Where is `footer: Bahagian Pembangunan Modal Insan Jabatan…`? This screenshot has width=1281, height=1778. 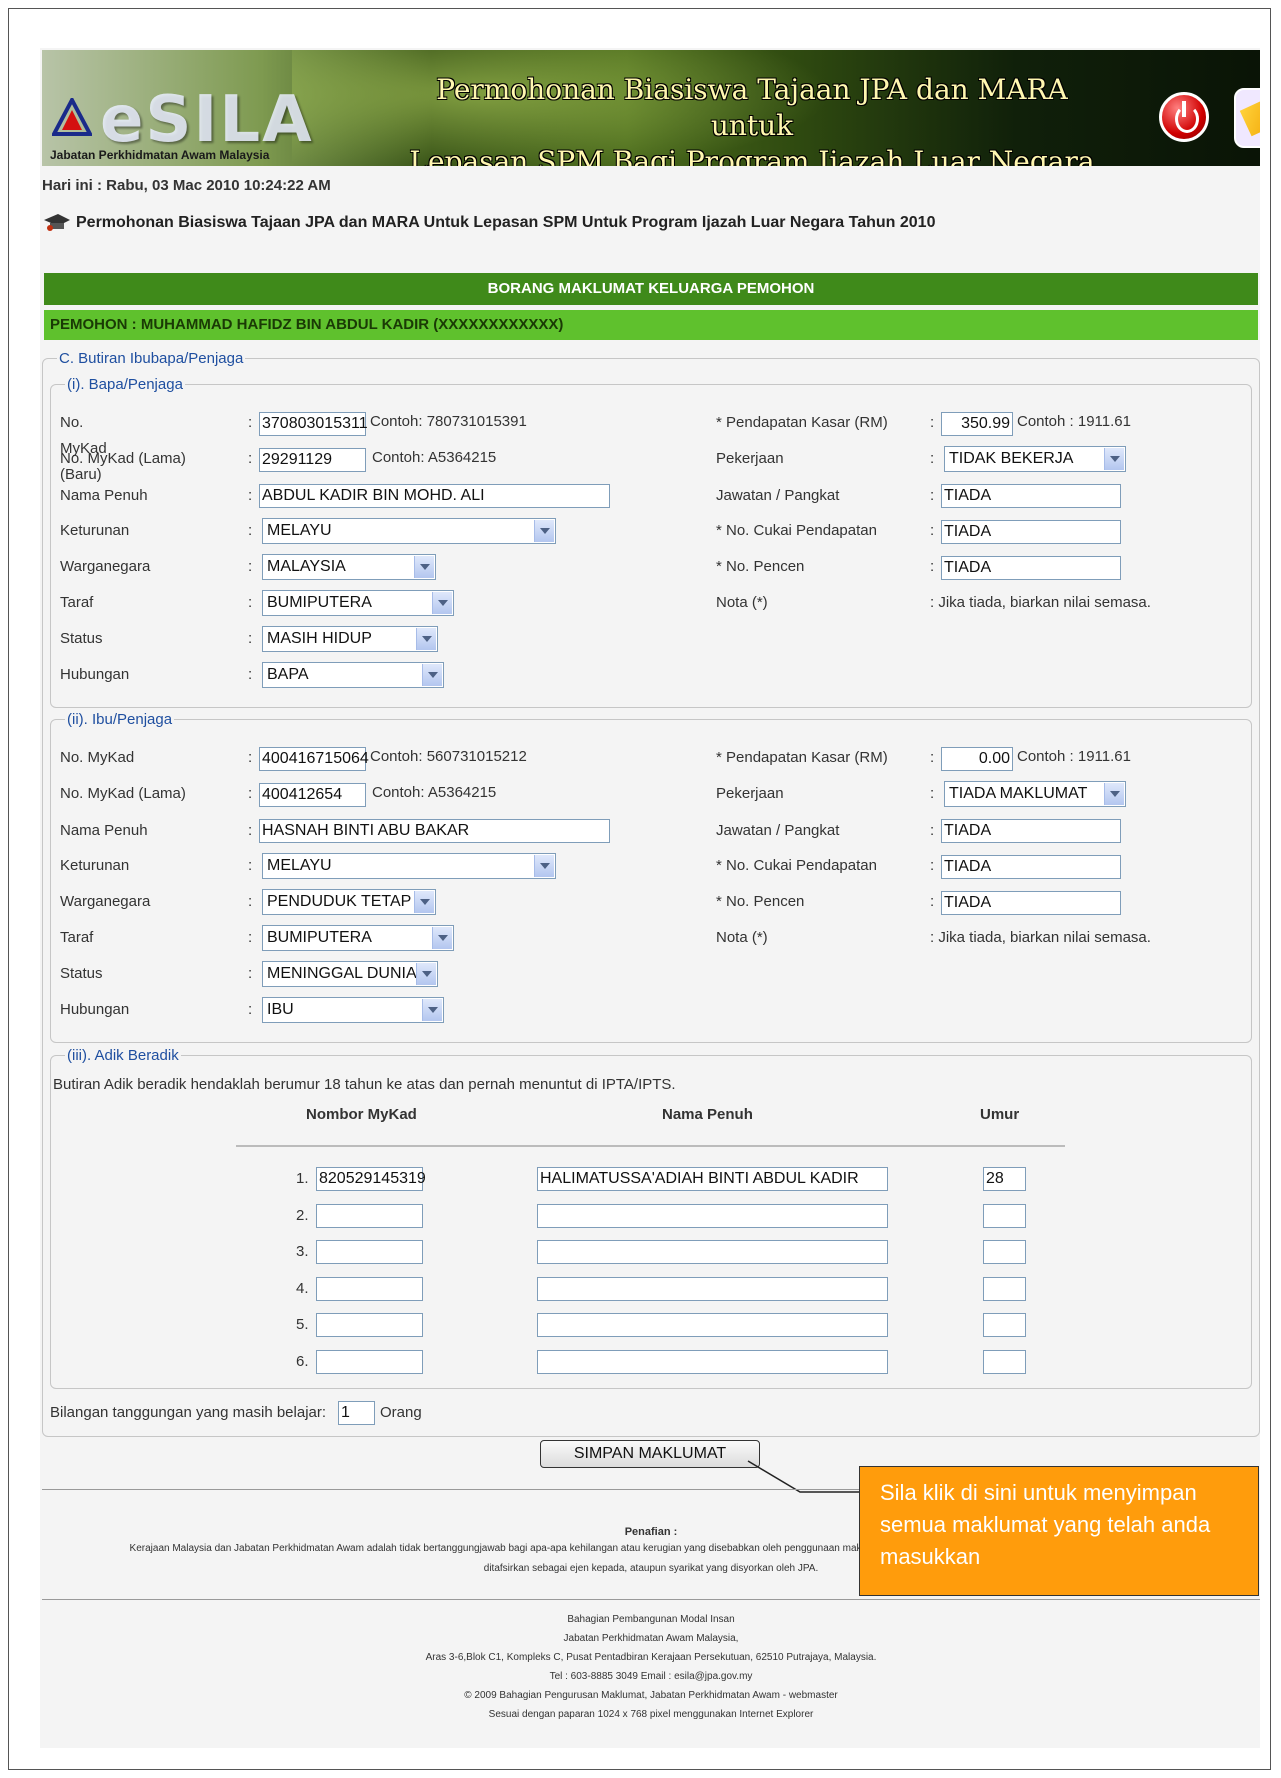 footer: Bahagian Pembangunan Modal Insan Jabatan… is located at coordinates (651, 1667).